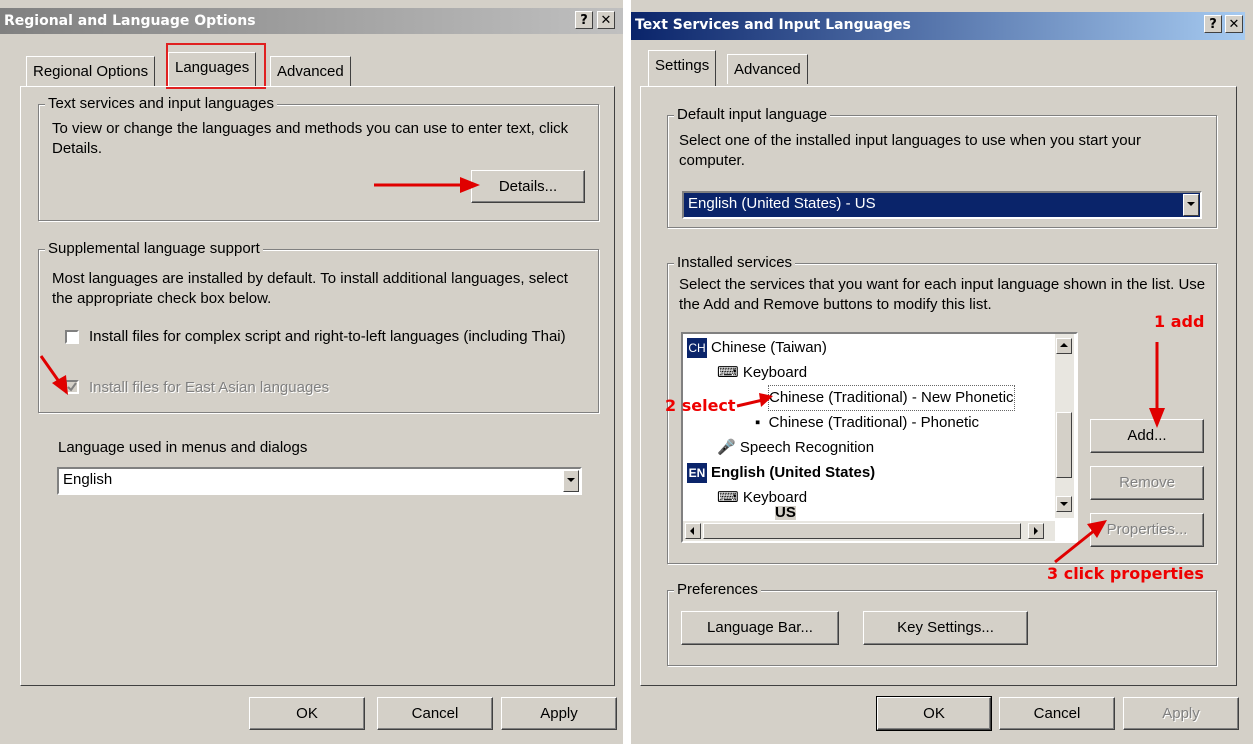 Image resolution: width=1253 pixels, height=744 pixels. I want to click on arrow-to-select-icon, so click(754, 400).